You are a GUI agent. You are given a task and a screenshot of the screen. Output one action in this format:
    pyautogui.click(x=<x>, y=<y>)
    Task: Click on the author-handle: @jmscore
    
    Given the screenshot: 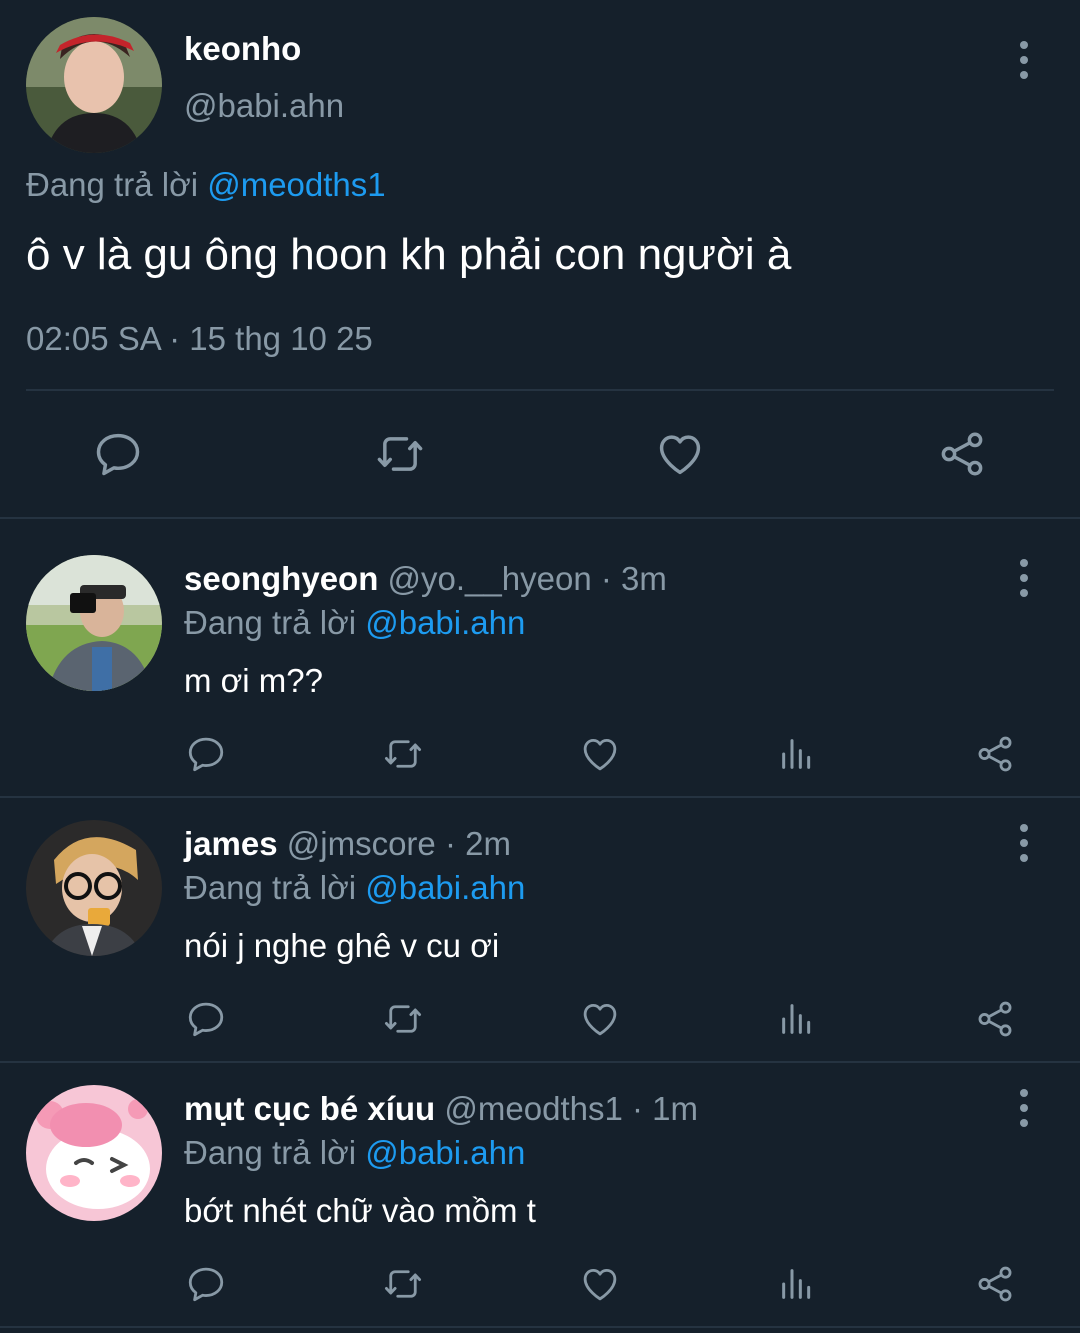 What is the action you would take?
    pyautogui.click(x=361, y=843)
    